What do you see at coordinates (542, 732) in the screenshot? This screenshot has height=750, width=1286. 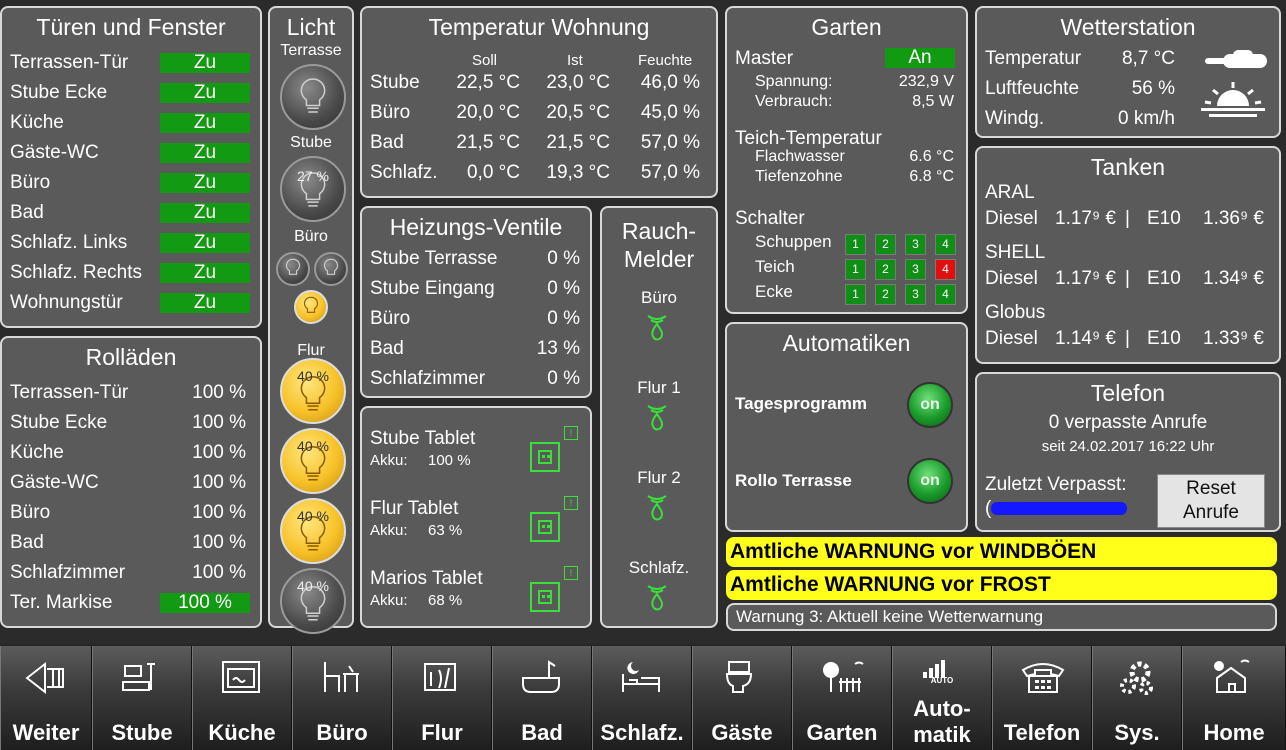 I see `nav-label: Bad` at bounding box center [542, 732].